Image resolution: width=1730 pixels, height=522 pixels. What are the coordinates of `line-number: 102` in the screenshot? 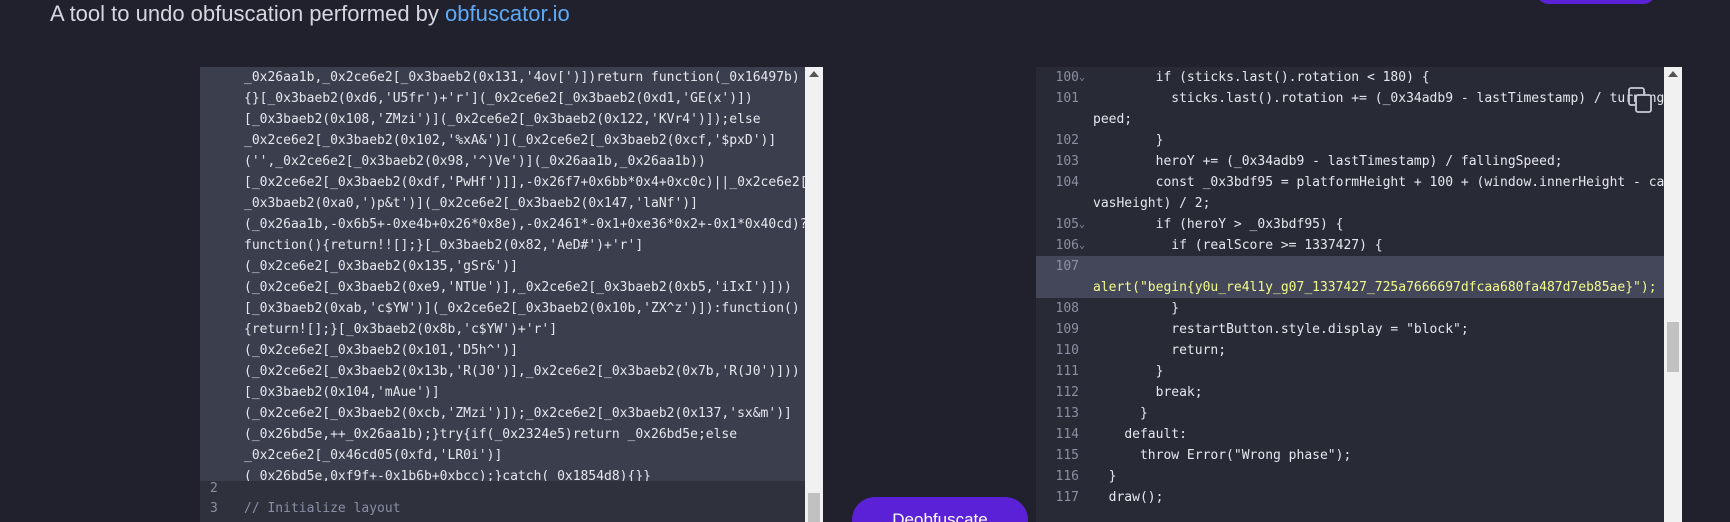 It's located at (1067, 140).